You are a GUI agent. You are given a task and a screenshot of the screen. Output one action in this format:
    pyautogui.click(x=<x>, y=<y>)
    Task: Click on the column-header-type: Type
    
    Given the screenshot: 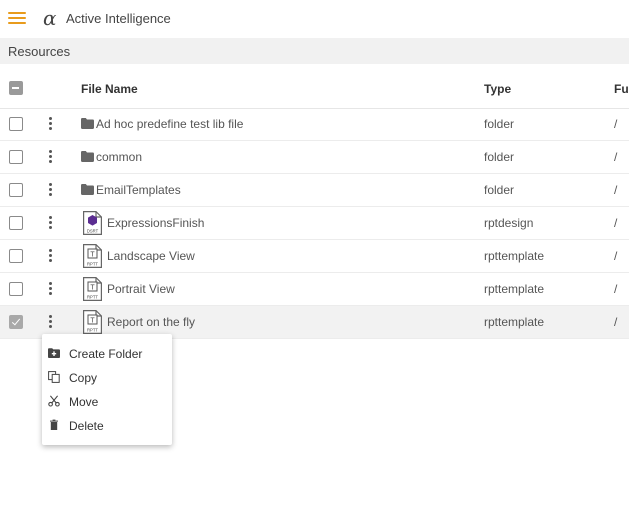 What is the action you would take?
    pyautogui.click(x=497, y=89)
    